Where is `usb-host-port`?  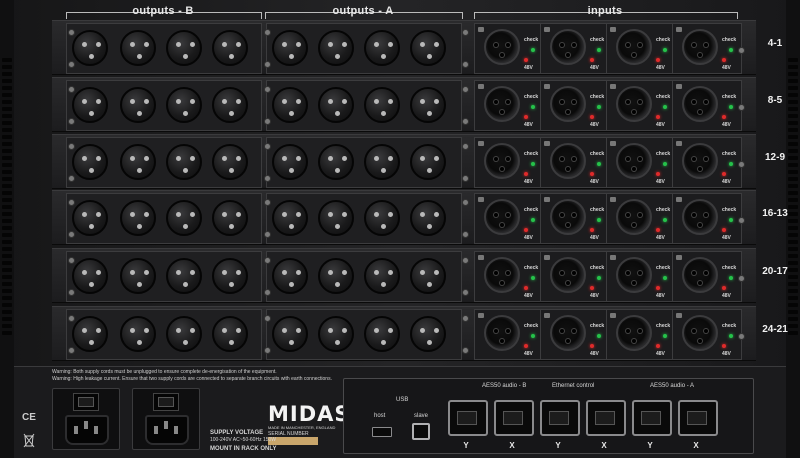
usb-host-port is located at coordinates (382, 432).